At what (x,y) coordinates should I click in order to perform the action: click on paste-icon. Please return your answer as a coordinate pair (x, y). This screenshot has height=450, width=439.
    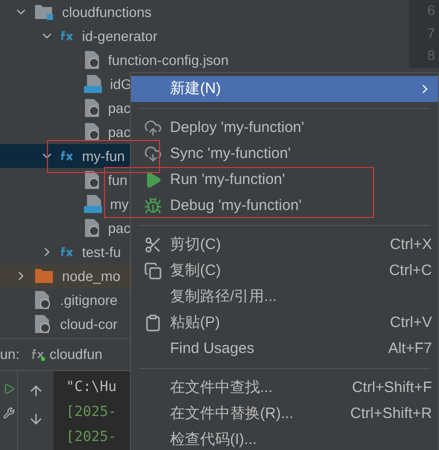
    Looking at the image, I should click on (153, 323).